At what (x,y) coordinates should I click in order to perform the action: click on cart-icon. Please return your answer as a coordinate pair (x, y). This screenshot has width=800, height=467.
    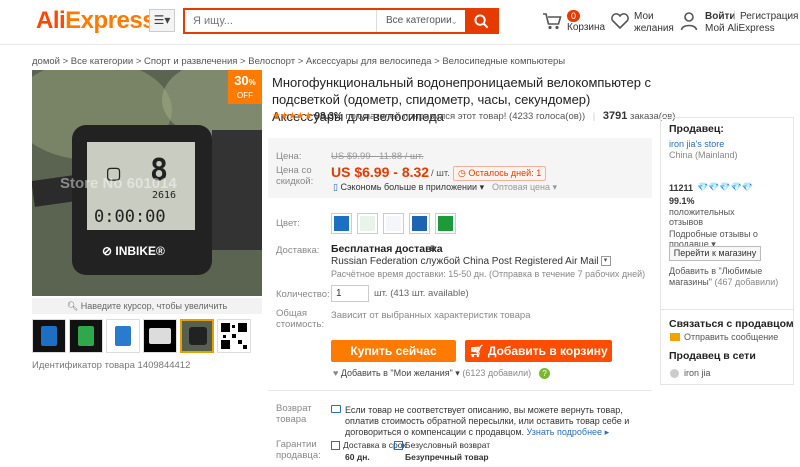
    Looking at the image, I should click on (552, 21).